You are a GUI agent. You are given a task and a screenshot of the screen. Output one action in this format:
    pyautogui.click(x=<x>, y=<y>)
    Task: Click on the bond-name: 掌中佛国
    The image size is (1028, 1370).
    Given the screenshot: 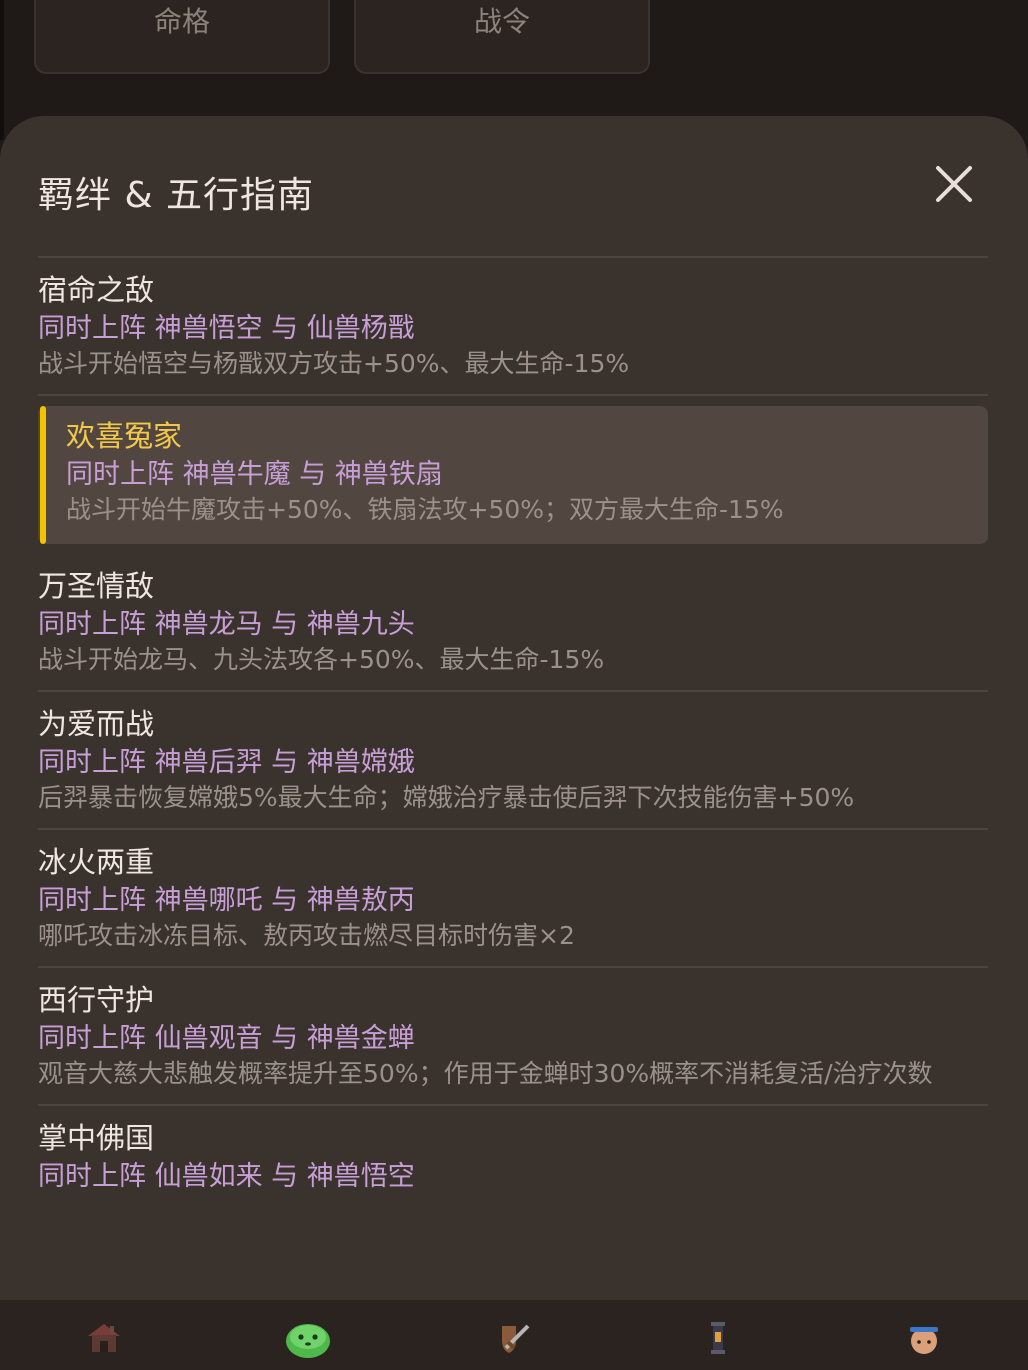 What is the action you would take?
    pyautogui.click(x=96, y=1138)
    